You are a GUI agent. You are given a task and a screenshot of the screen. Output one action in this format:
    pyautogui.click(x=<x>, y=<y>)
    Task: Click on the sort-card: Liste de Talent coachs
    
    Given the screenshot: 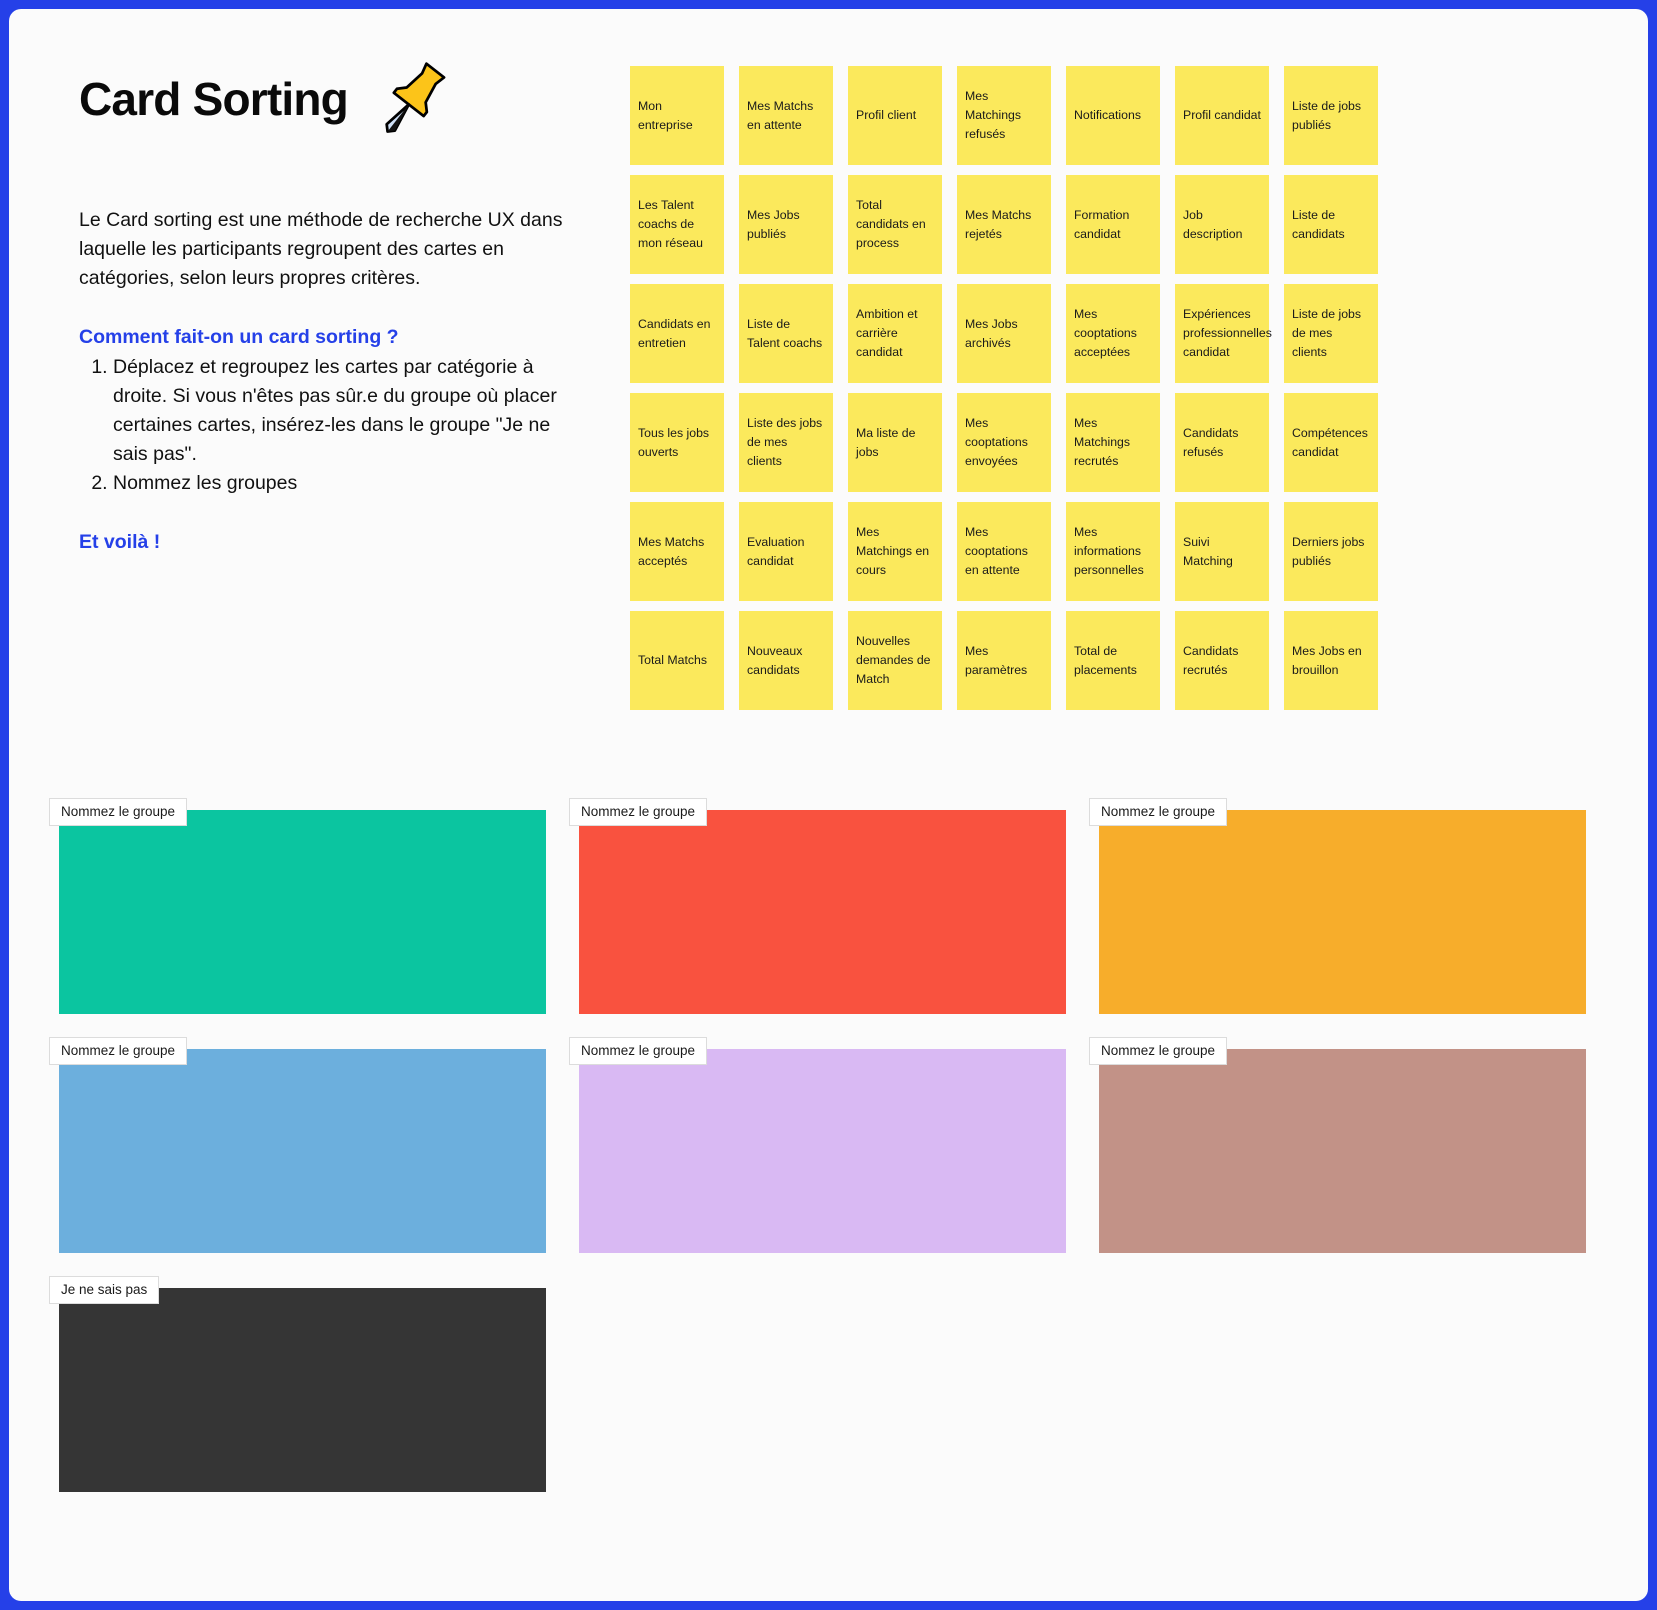 What is the action you would take?
    pyautogui.click(x=786, y=333)
    